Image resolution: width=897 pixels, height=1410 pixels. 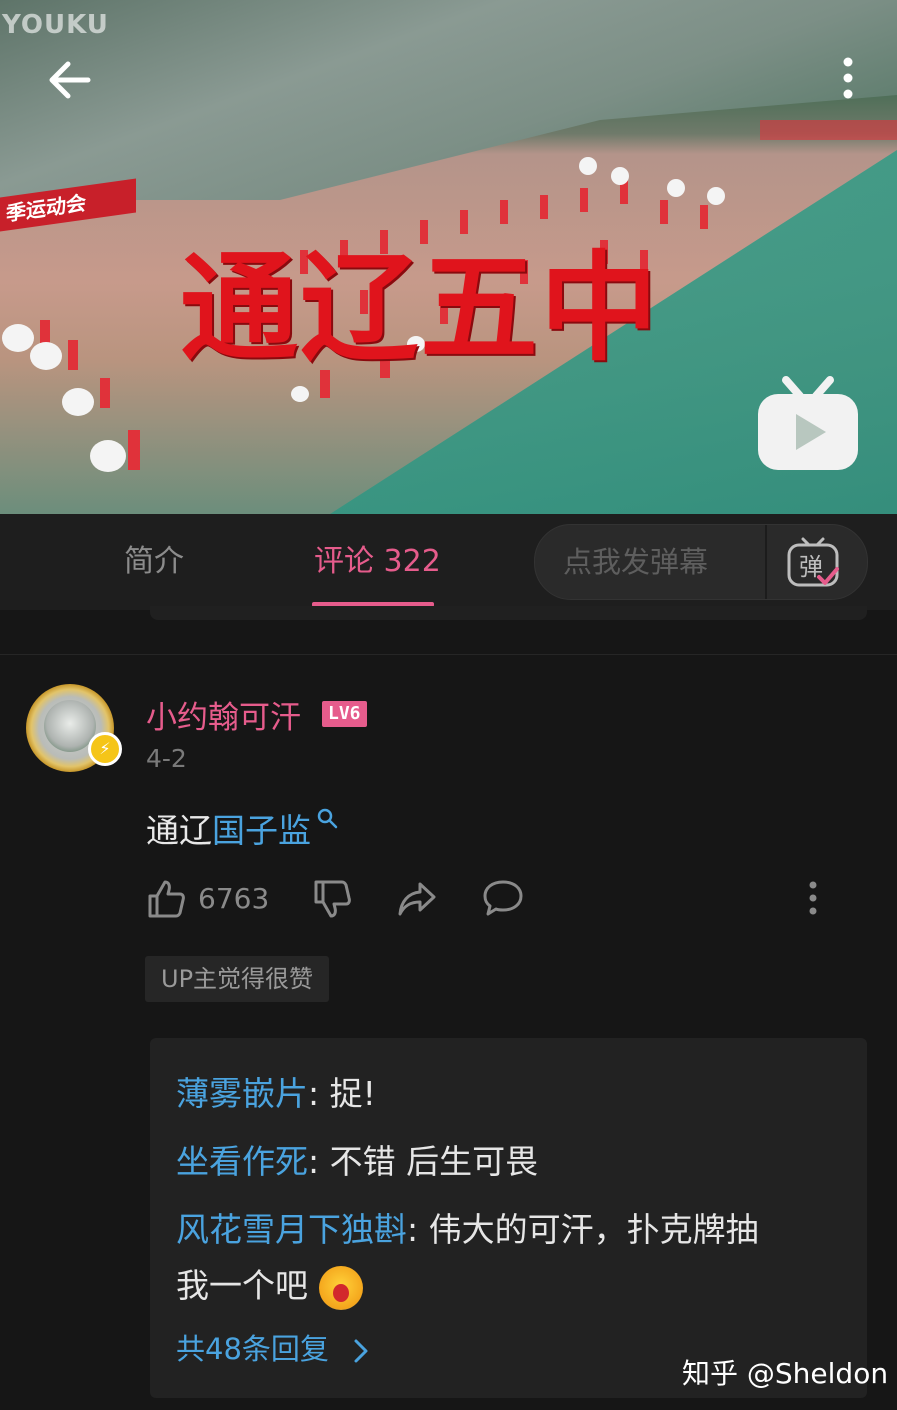 I want to click on search-icon, so click(x=327, y=818).